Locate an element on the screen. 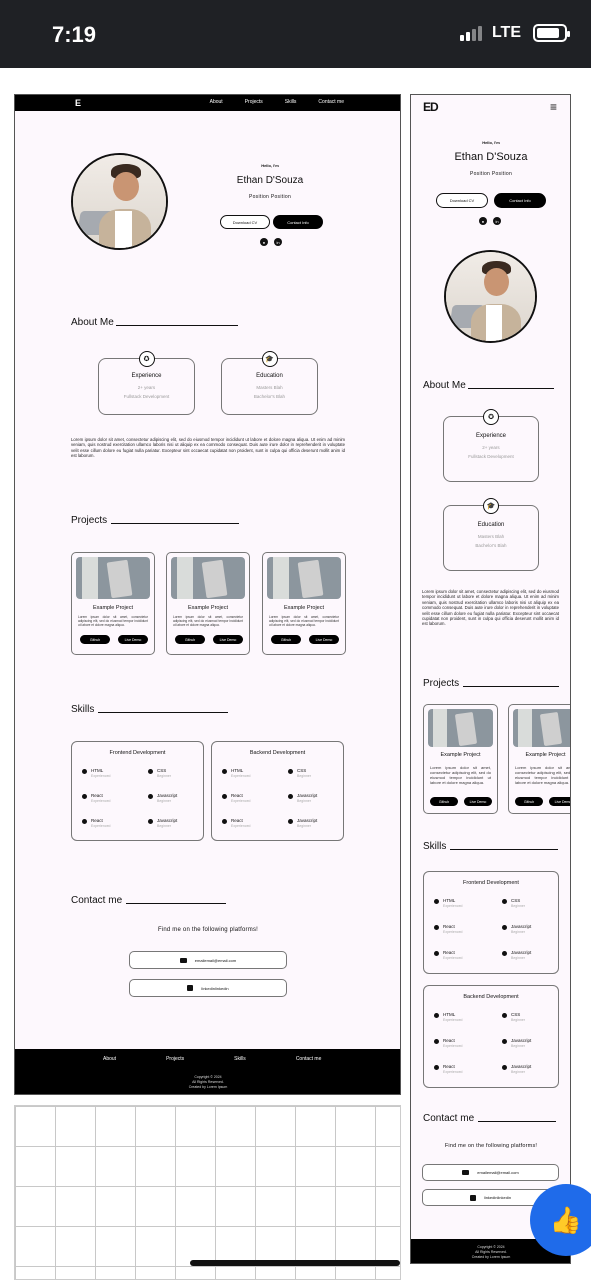 The width and height of the screenshot is (591, 1280). grid-frame is located at coordinates (207, 1192).